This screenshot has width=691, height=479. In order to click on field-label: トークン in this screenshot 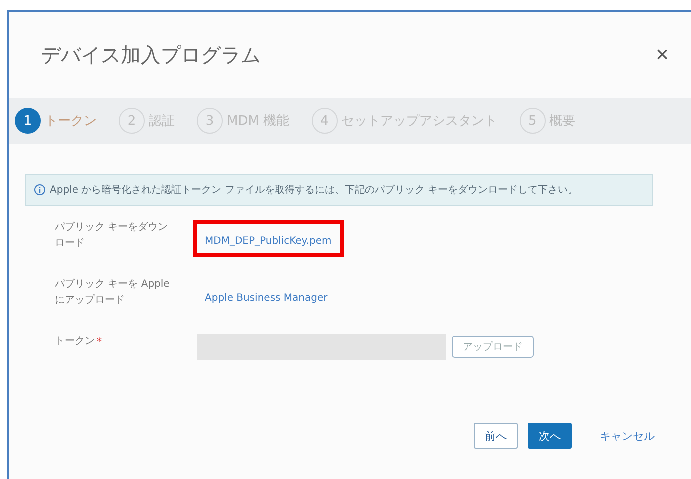, I will do `click(75, 342)`.